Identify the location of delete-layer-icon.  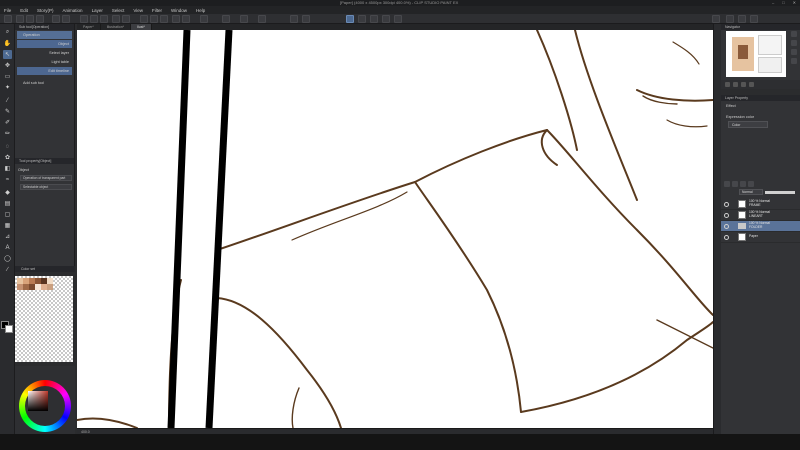
(751, 184).